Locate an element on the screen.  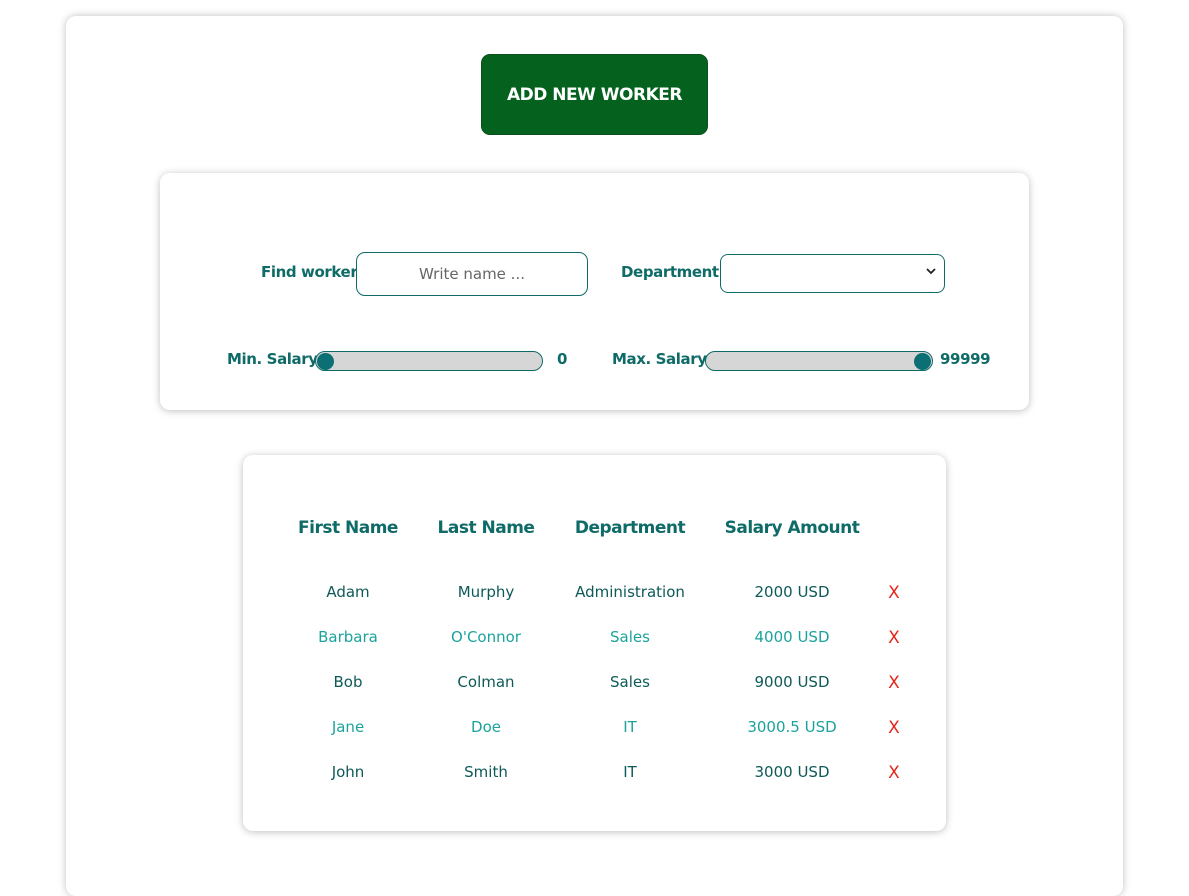
cell-salary: 4000 USD is located at coordinates (792, 637).